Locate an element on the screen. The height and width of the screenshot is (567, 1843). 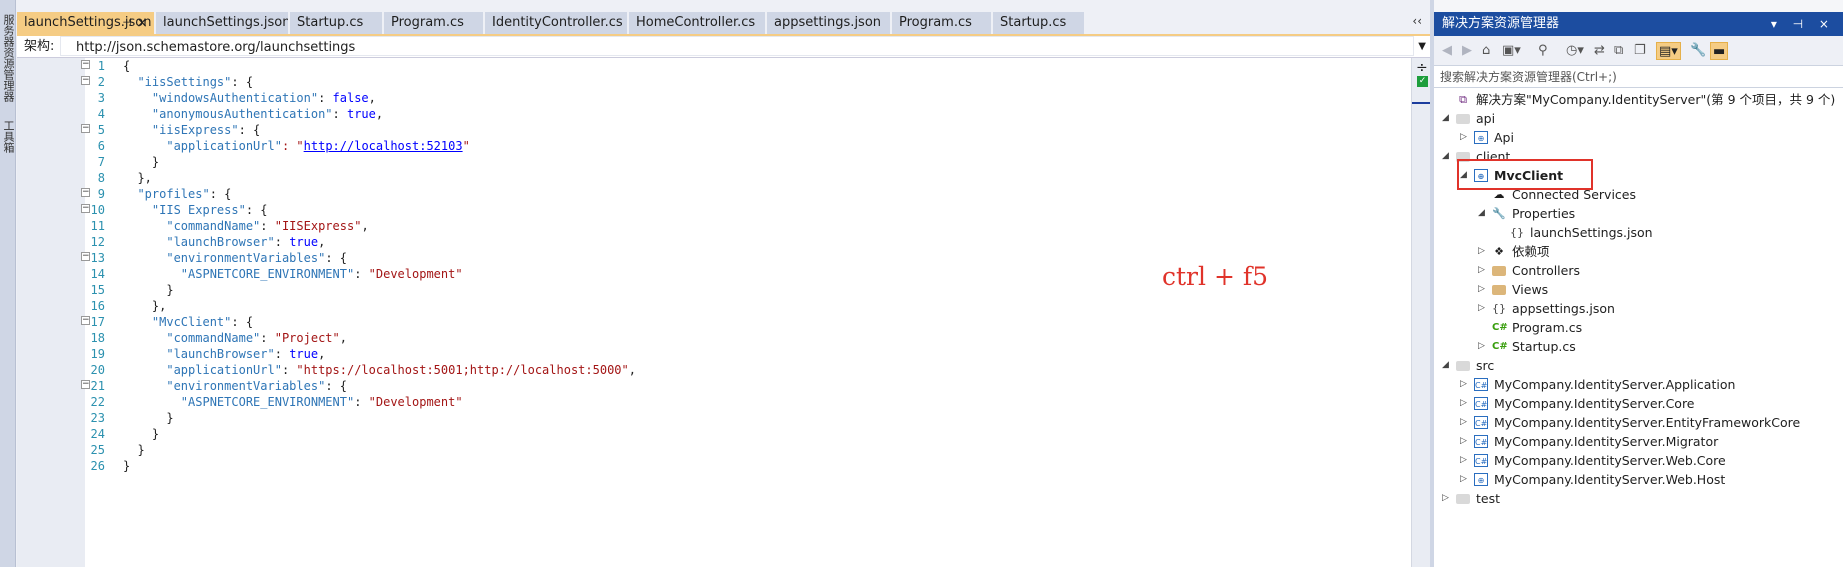
code-line: "commandName": "Project", is located at coordinates (256, 338).